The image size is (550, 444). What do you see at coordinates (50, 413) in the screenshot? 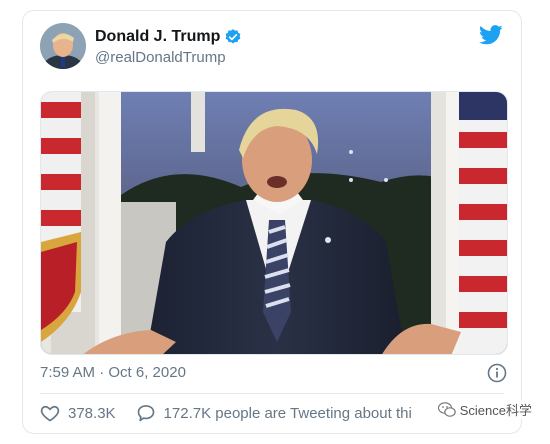
I see `heart-icon` at bounding box center [50, 413].